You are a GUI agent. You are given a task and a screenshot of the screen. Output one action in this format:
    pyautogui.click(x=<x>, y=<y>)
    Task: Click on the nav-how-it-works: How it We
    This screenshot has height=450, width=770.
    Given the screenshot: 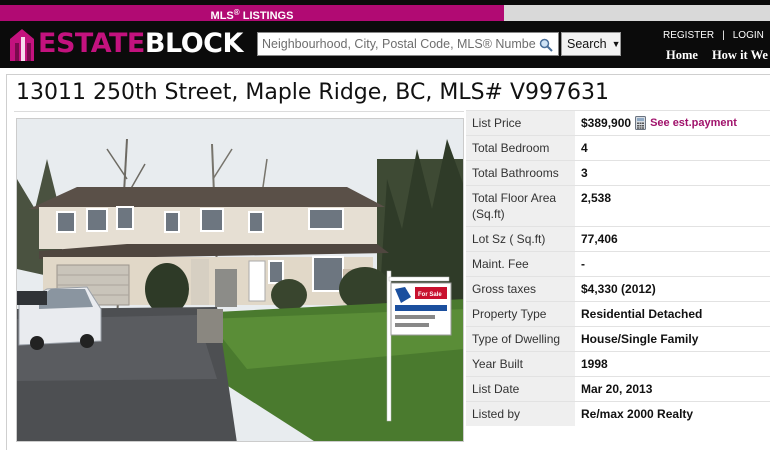 What is the action you would take?
    pyautogui.click(x=740, y=55)
    